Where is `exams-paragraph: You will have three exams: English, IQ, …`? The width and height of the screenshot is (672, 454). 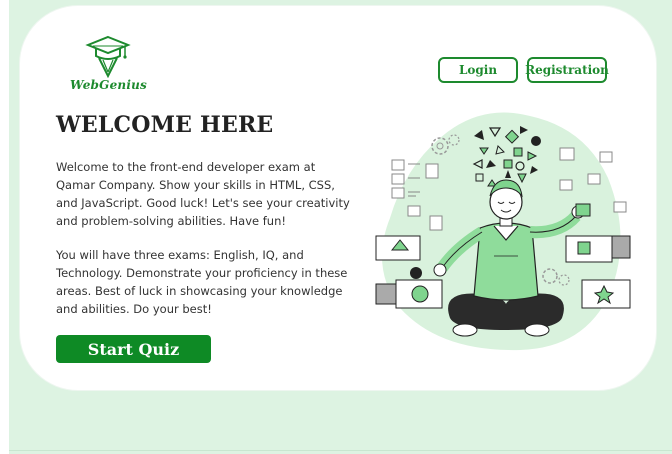
exams-paragraph: You will have three exams: English, IQ, … is located at coordinates (202, 282).